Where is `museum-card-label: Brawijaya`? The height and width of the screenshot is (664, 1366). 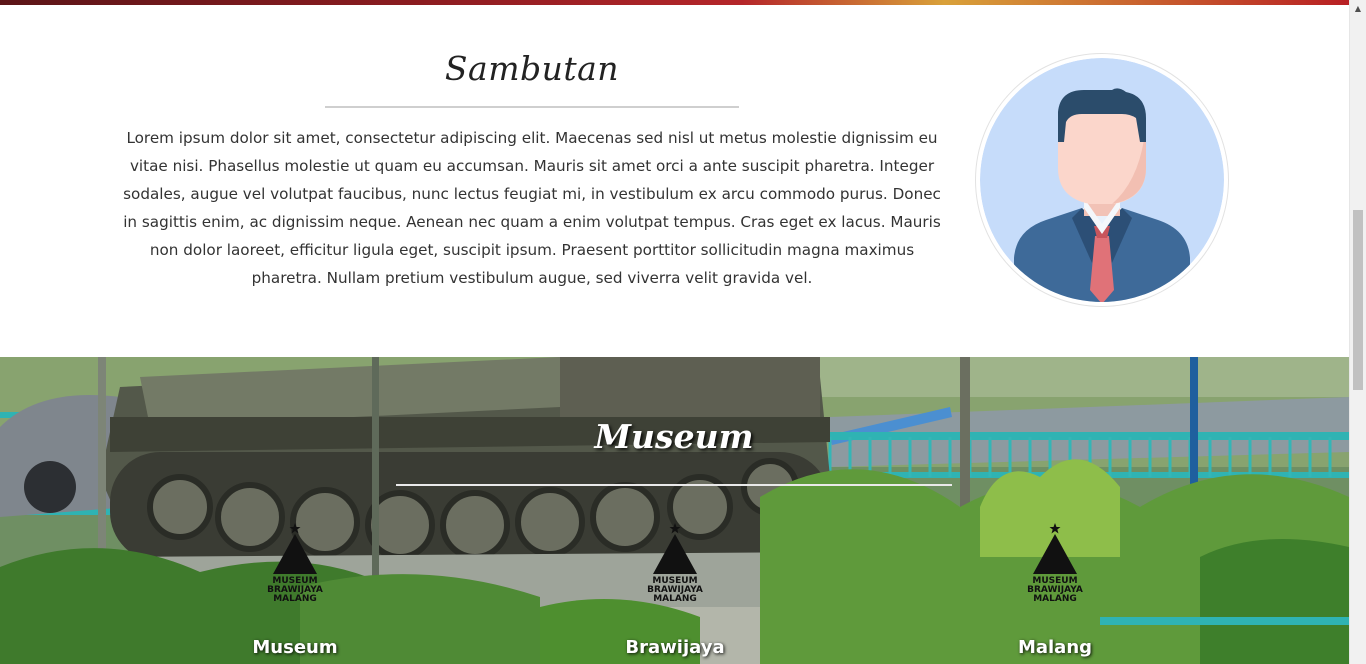
museum-card-label: Brawijaya is located at coordinates (675, 647).